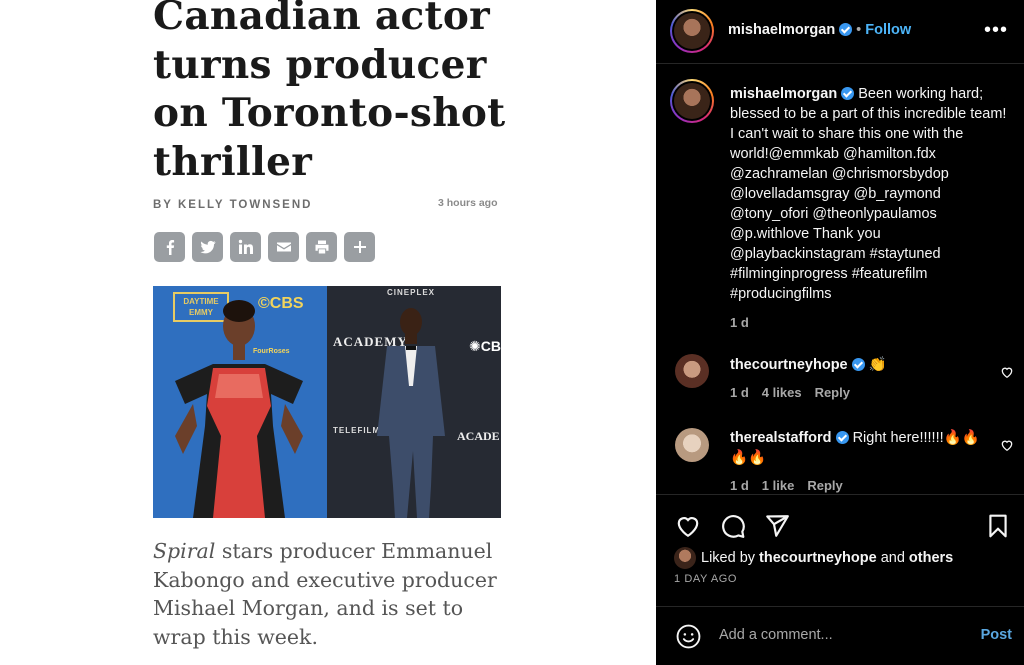 The image size is (1024, 665). I want to click on liked-by-and: and, so click(892, 558).